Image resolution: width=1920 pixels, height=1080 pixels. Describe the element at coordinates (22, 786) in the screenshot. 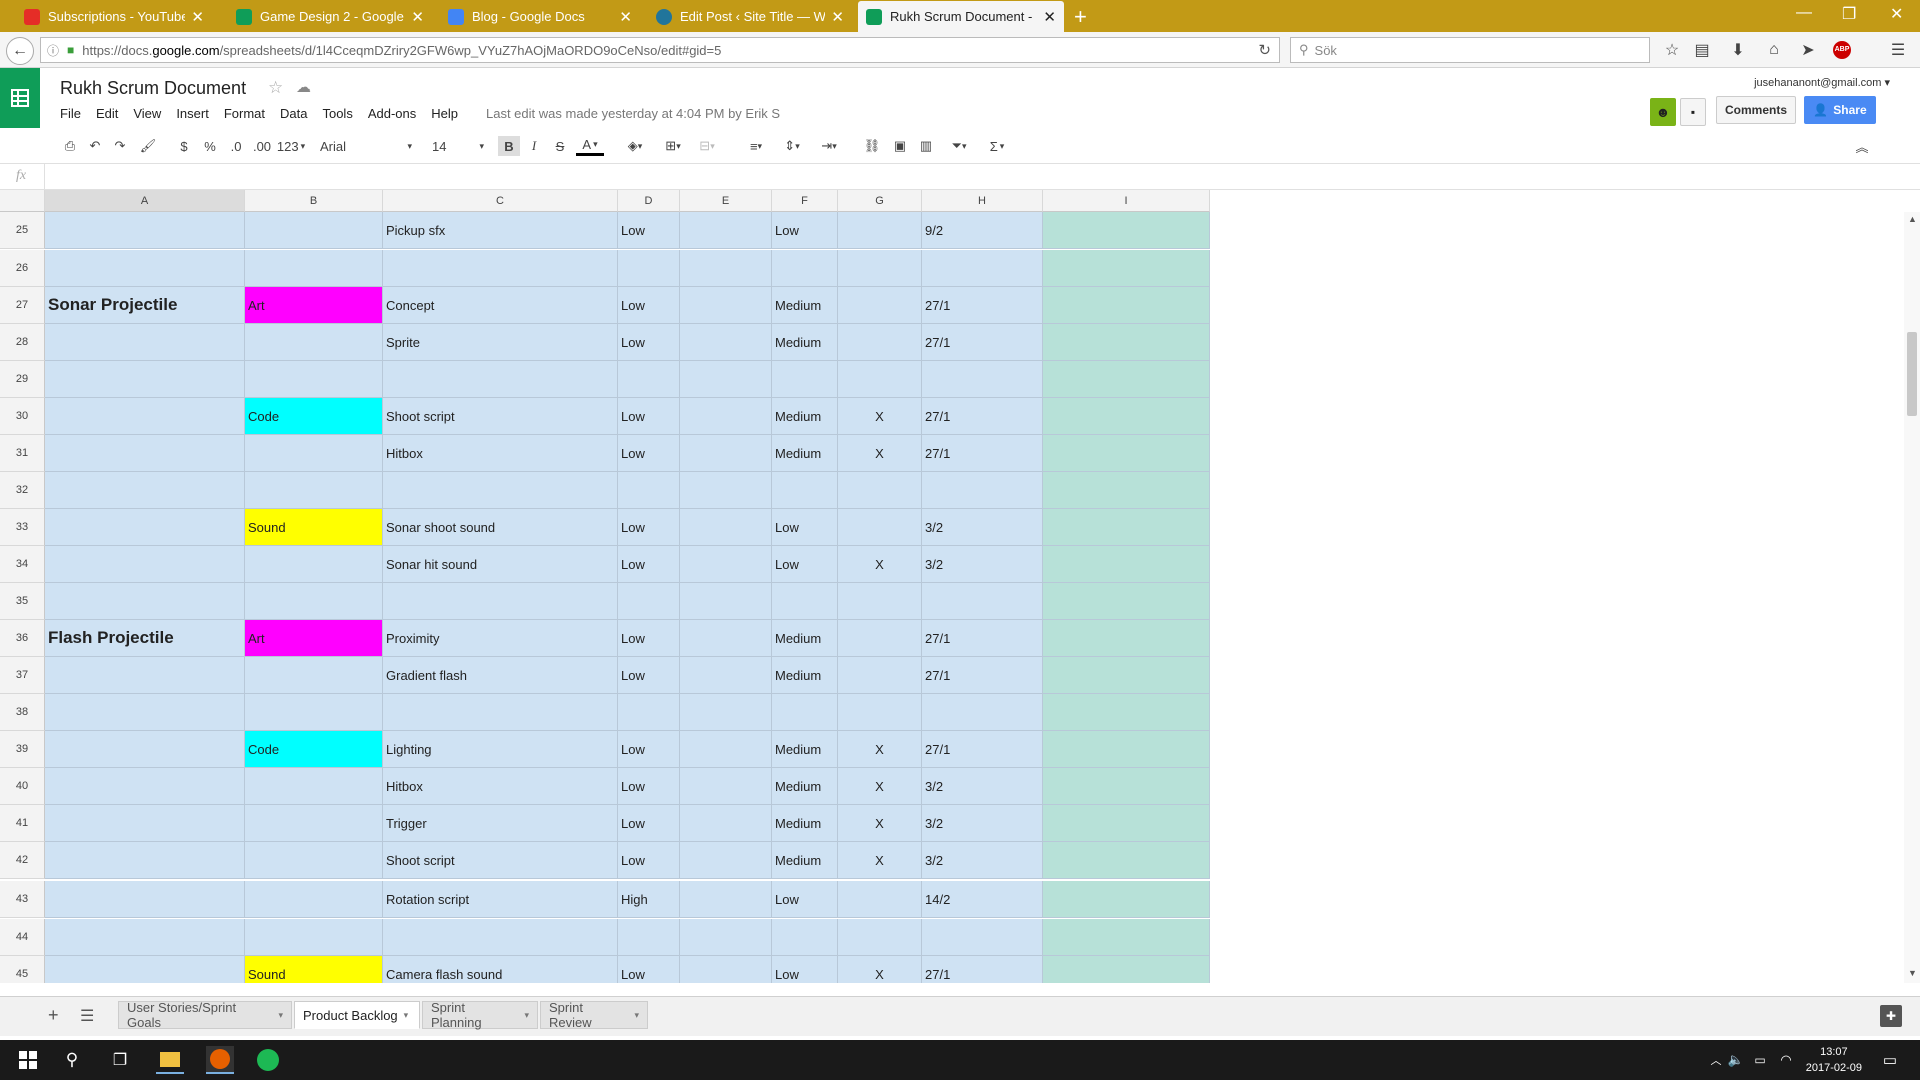

I see `row-header: 40` at that location.